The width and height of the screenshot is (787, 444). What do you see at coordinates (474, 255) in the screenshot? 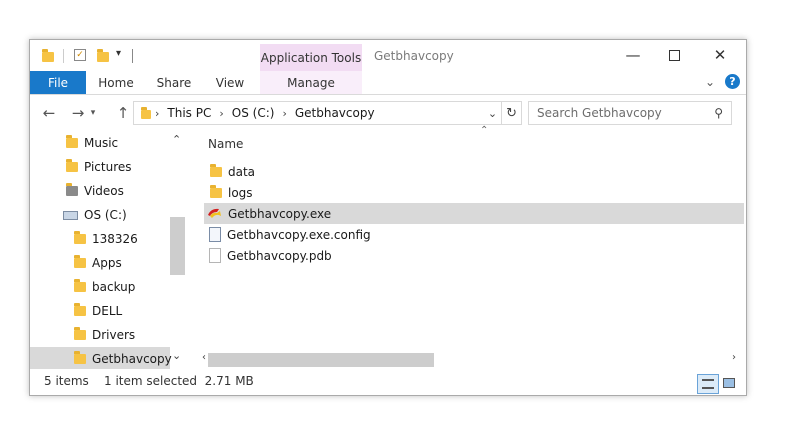
I see `file-row-getbhavcopy-pdb: Getbhavcopy.pdb` at bounding box center [474, 255].